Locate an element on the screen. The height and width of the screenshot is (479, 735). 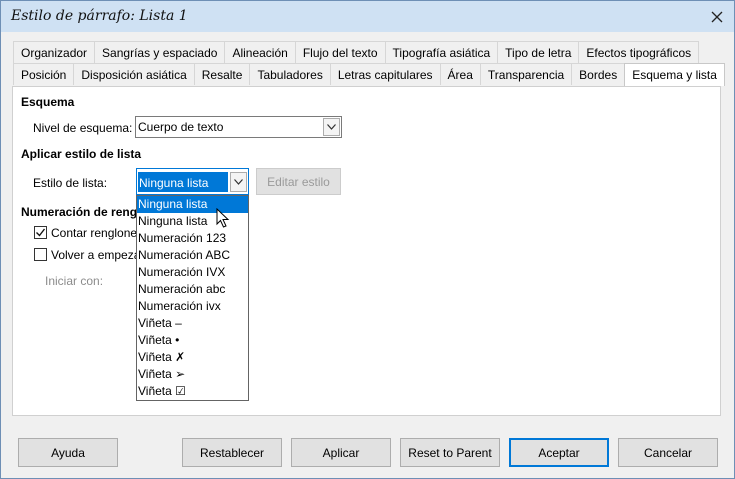
tab-tipo-de-letra: Tipo de letra is located at coordinates (538, 52).